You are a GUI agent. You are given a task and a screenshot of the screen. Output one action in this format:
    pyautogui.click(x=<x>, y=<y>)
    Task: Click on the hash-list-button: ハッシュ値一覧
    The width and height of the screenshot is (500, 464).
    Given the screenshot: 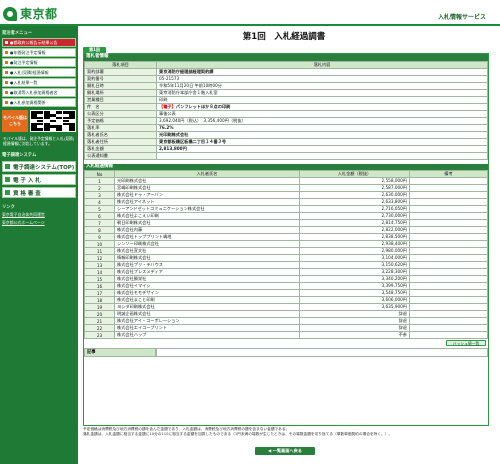 What is the action you would take?
    pyautogui.click(x=466, y=343)
    